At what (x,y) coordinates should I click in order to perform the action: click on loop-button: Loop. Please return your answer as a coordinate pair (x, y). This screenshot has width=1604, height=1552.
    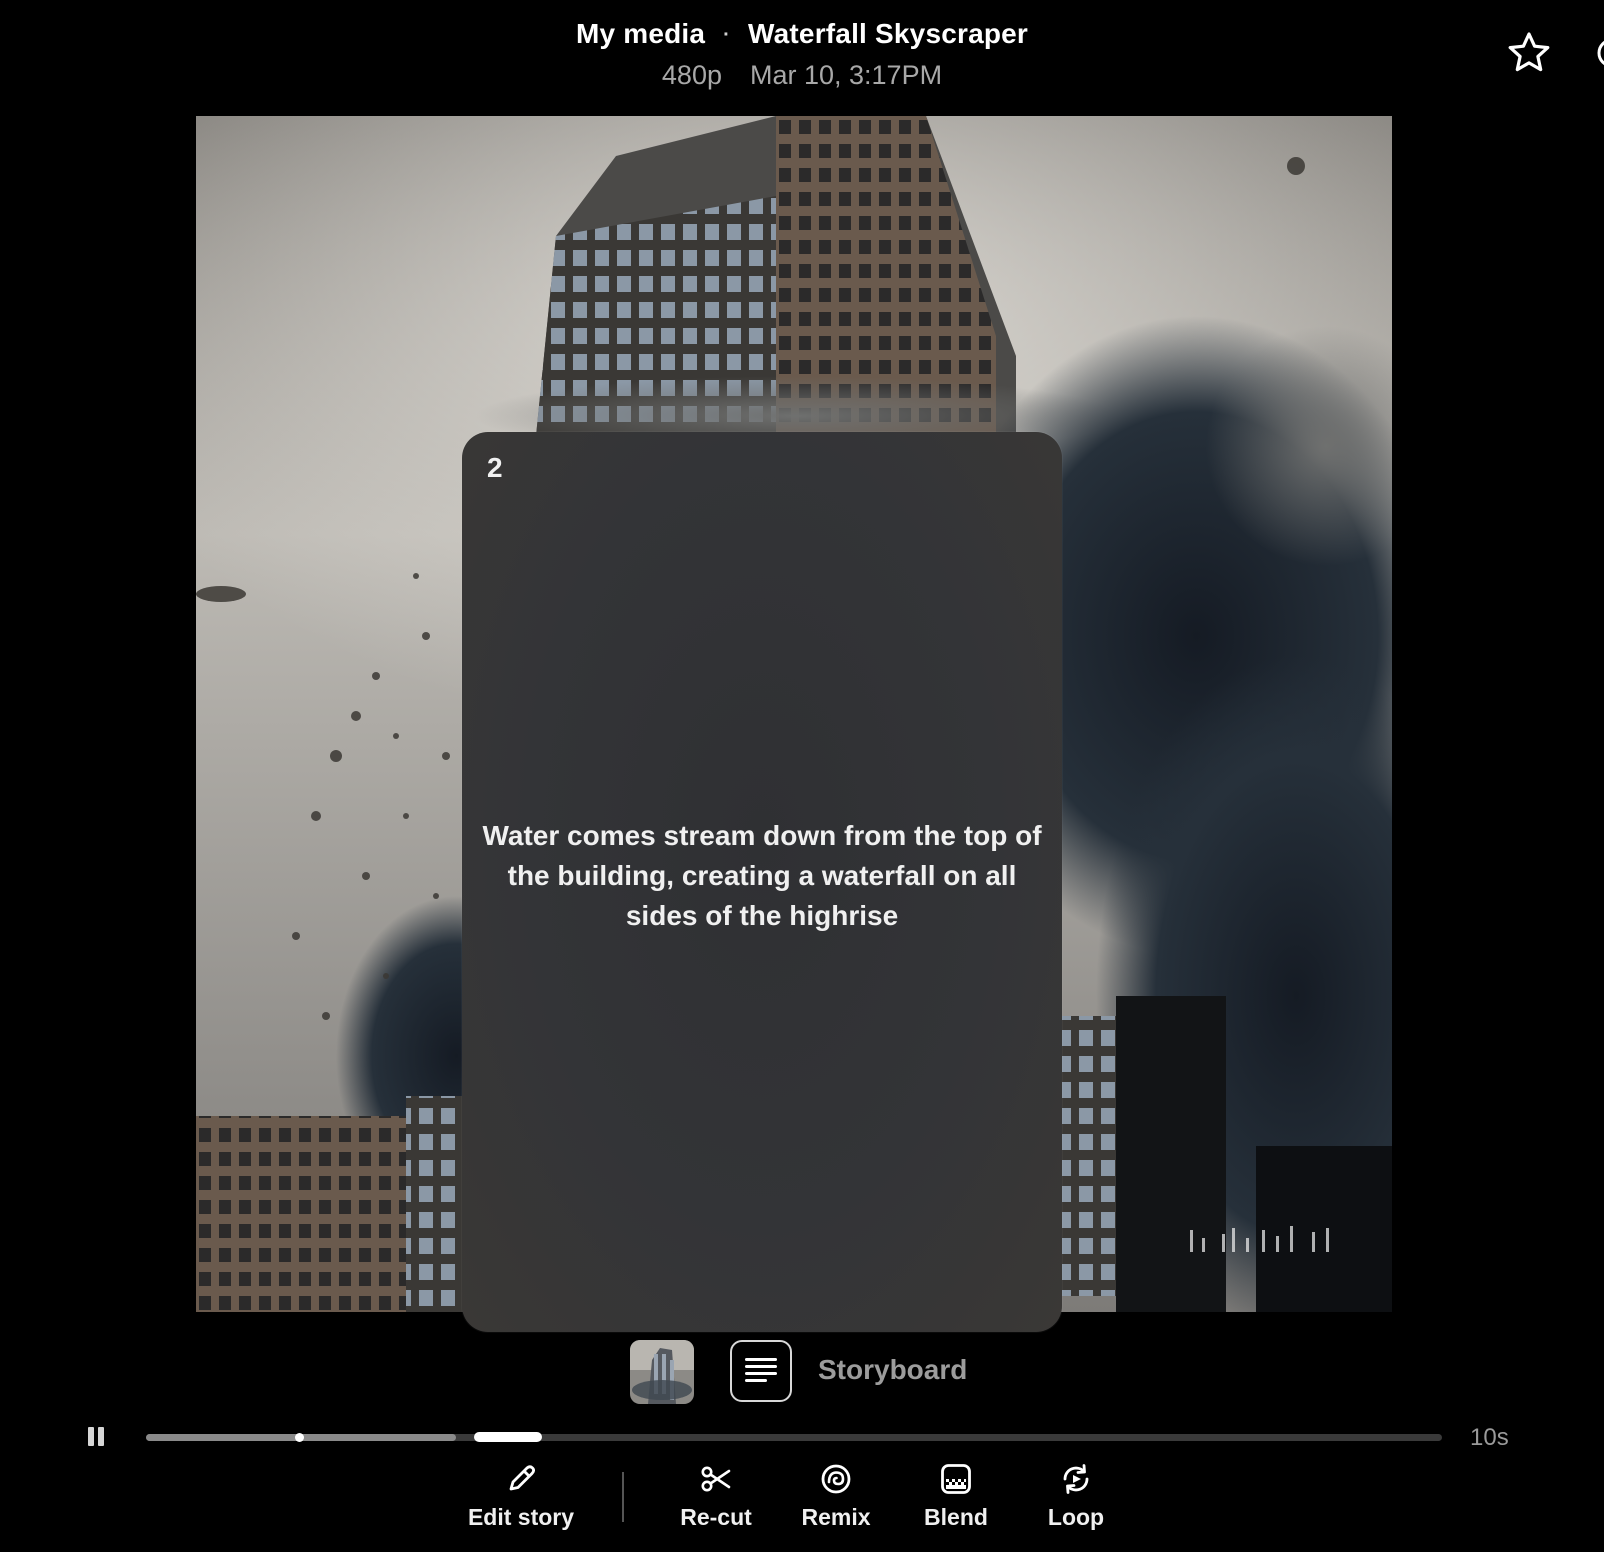
    Looking at the image, I should click on (1076, 1493).